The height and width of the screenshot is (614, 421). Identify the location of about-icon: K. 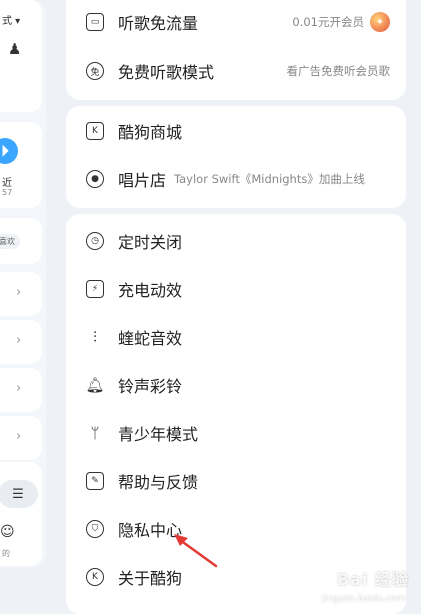
(95, 577).